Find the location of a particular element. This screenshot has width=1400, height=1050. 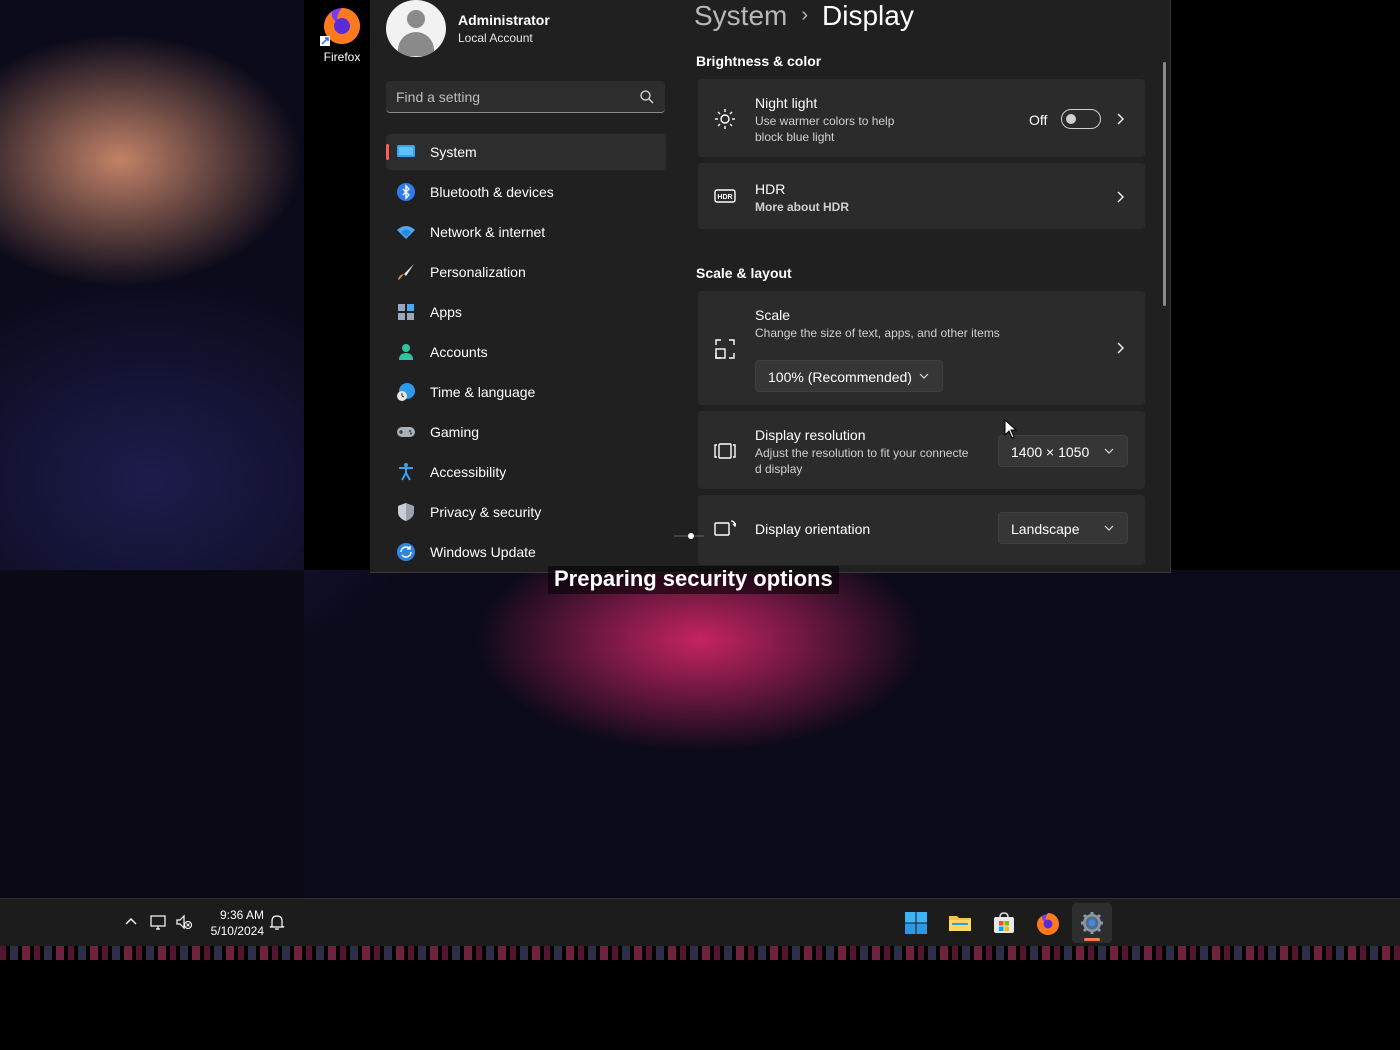

sidebar-item-time-language: Time & language is located at coordinates (526, 392).